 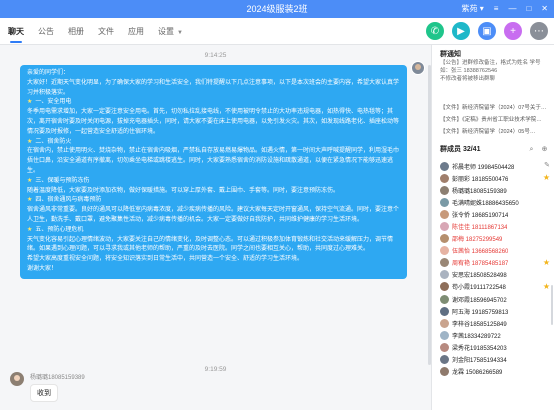 What do you see at coordinates (512, 9) in the screenshot?
I see `minimize-icon: —` at bounding box center [512, 9].